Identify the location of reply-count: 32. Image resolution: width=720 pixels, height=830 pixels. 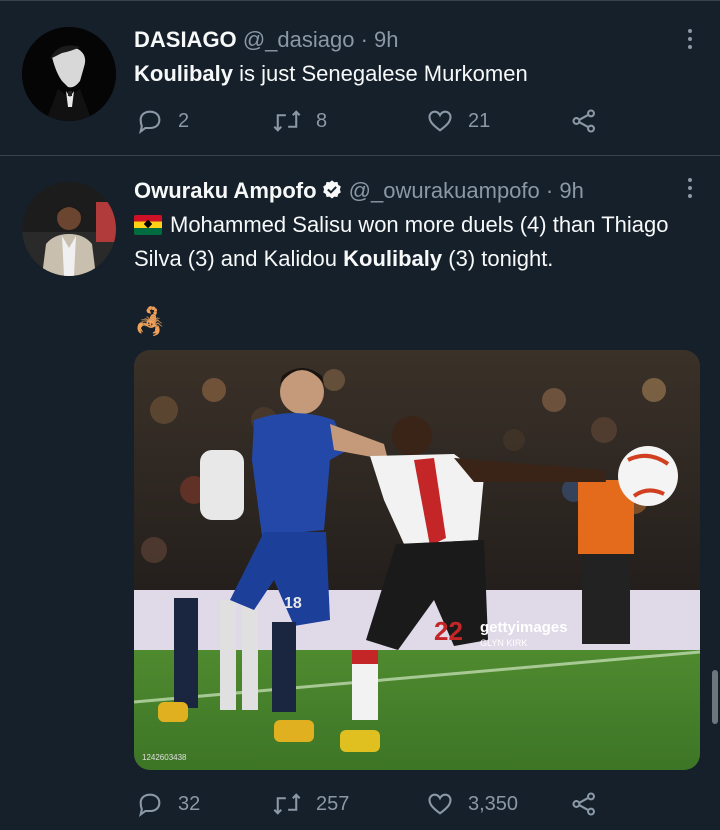
(189, 803).